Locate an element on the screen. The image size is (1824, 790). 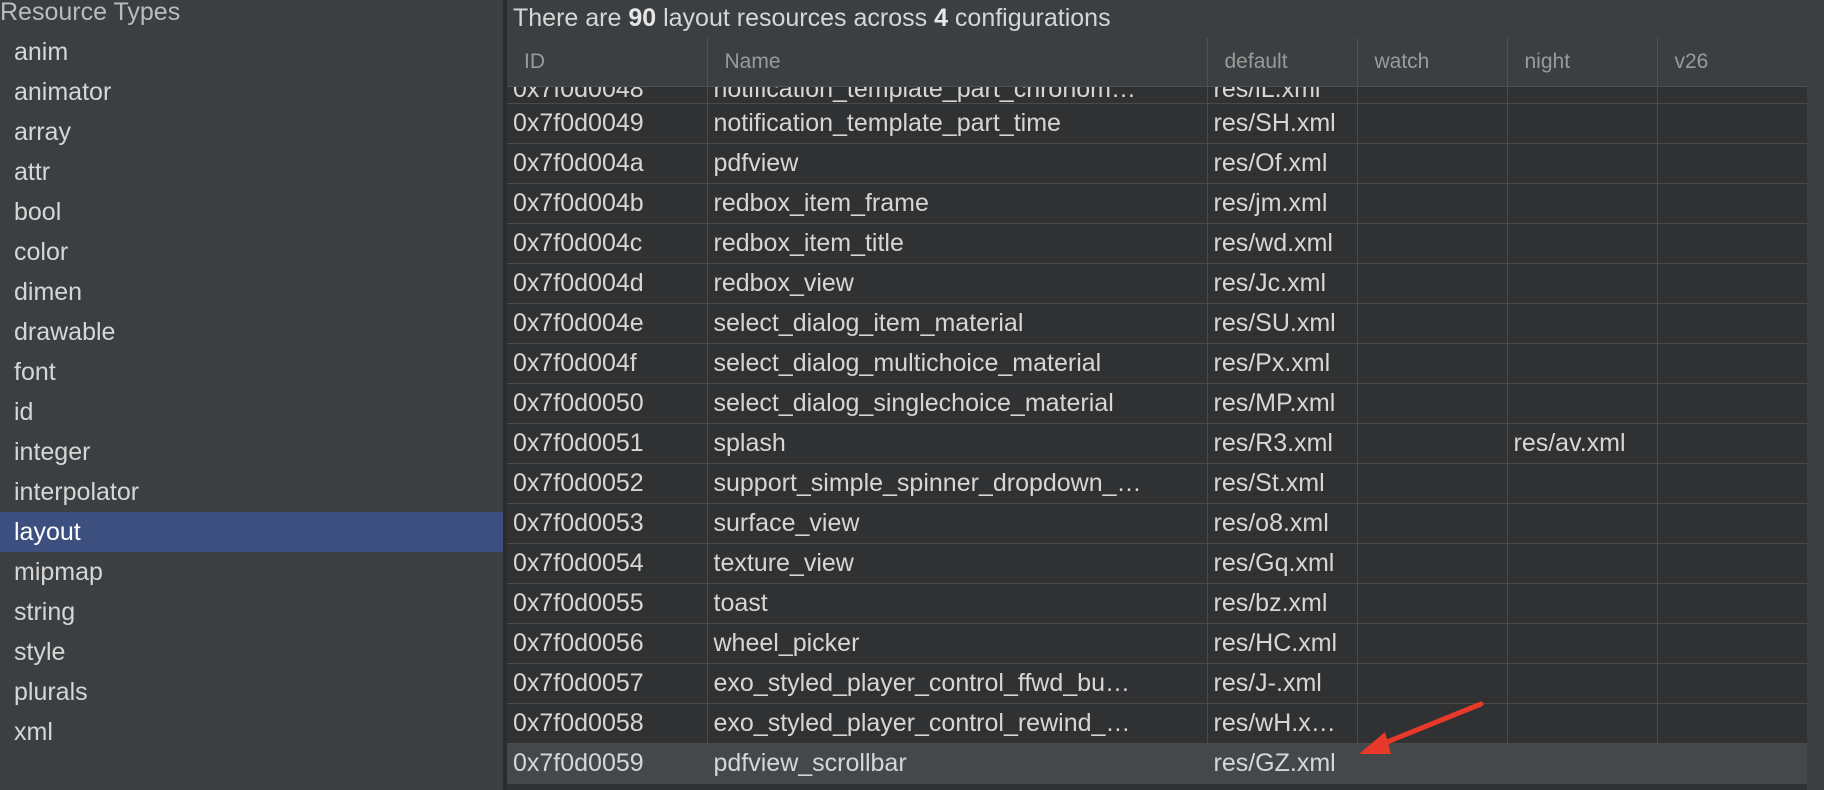
table-row: 0x7f0d0053 surface_view res/o8.xml is located at coordinates (1157, 523).